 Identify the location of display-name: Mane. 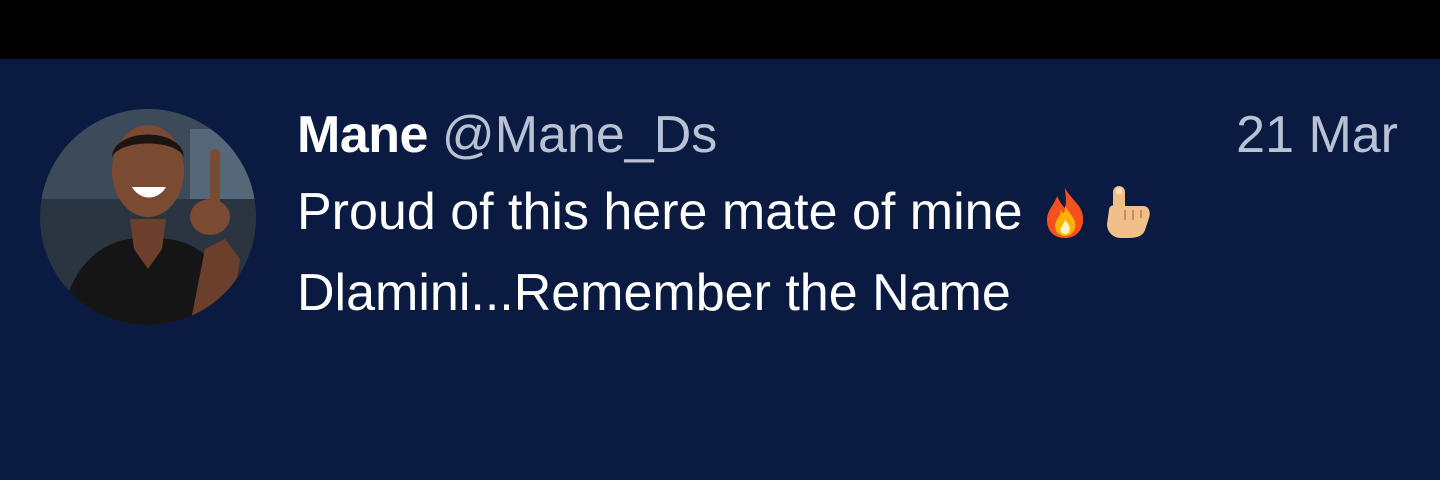
(362, 135).